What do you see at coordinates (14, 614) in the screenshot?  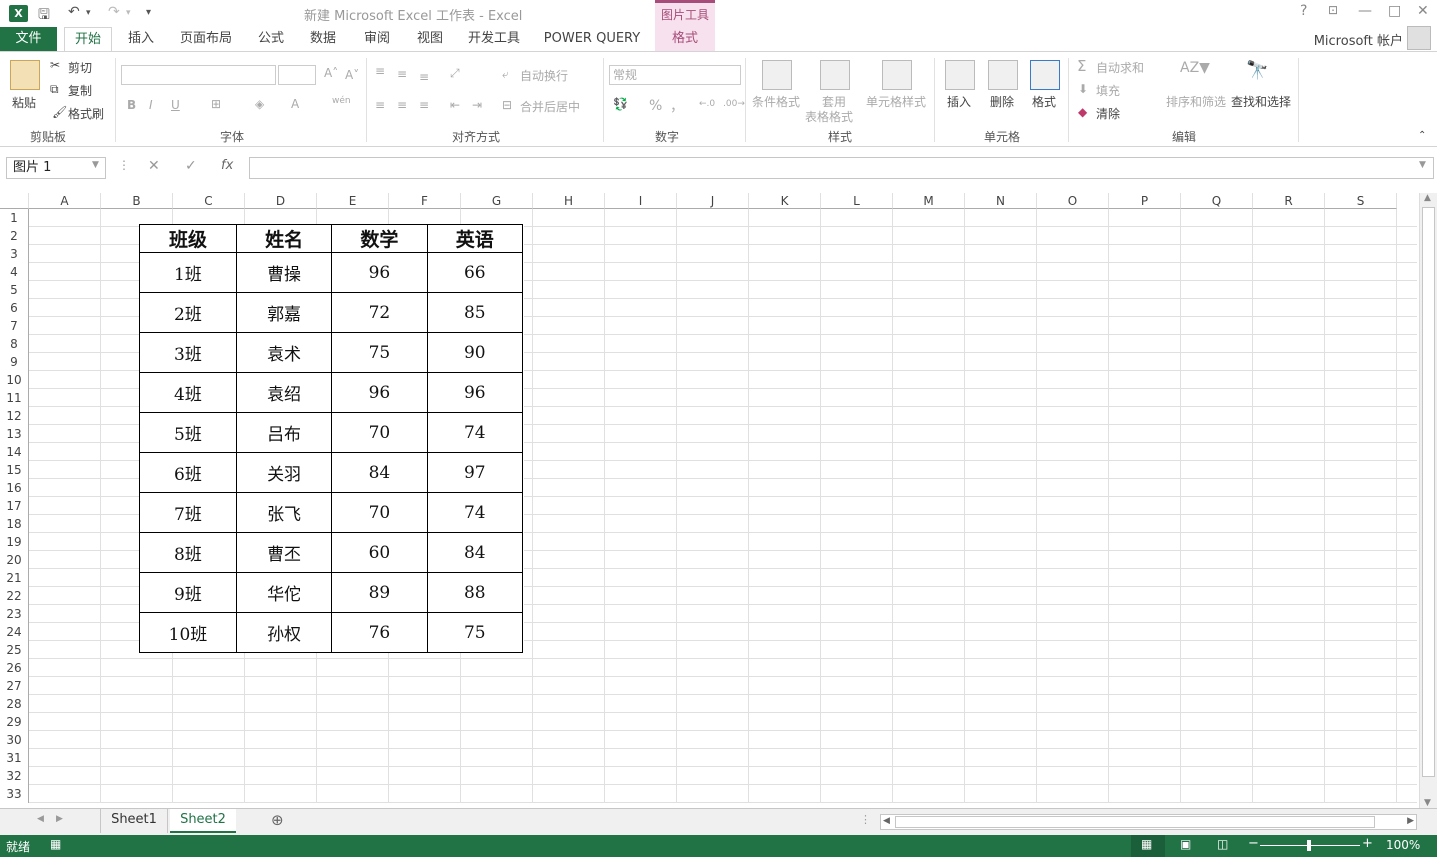 I see `row-header: 23` at bounding box center [14, 614].